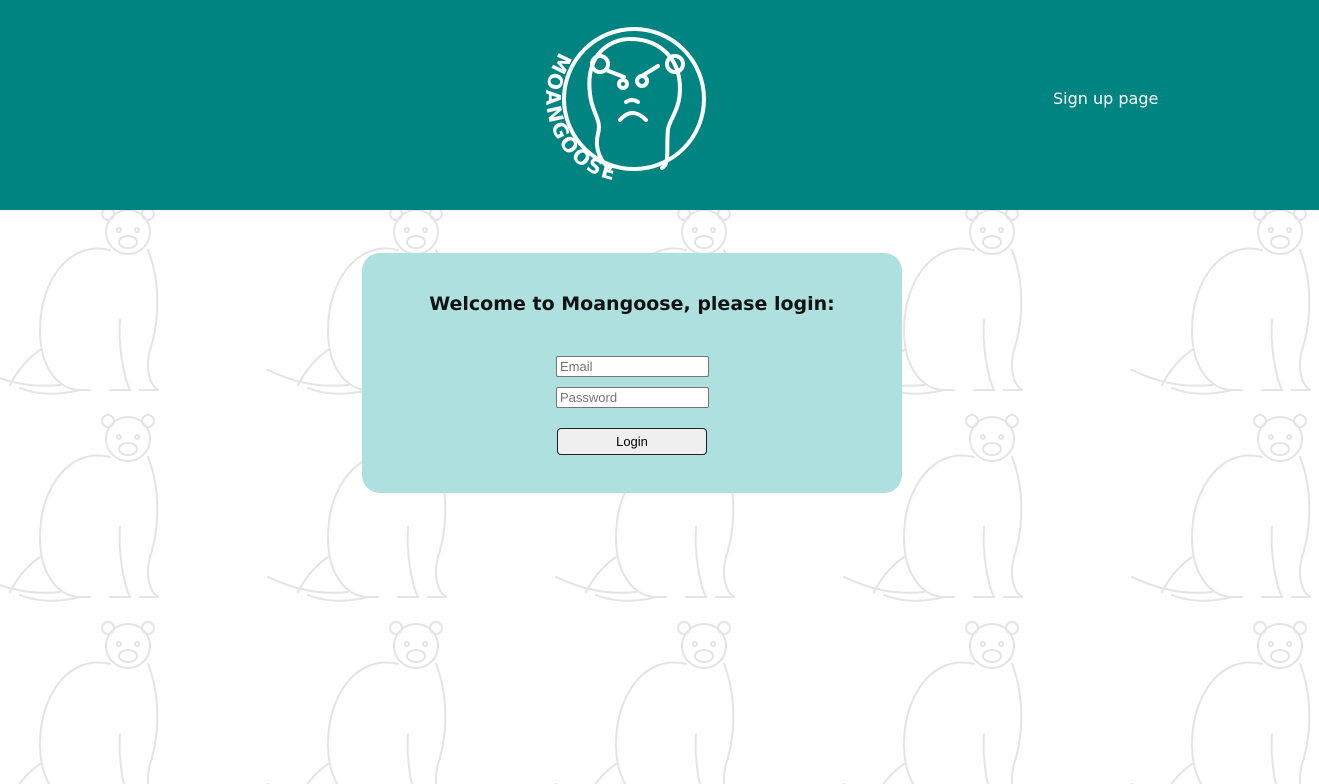  I want to click on sign-up-link: Sign up page, so click(1105, 98).